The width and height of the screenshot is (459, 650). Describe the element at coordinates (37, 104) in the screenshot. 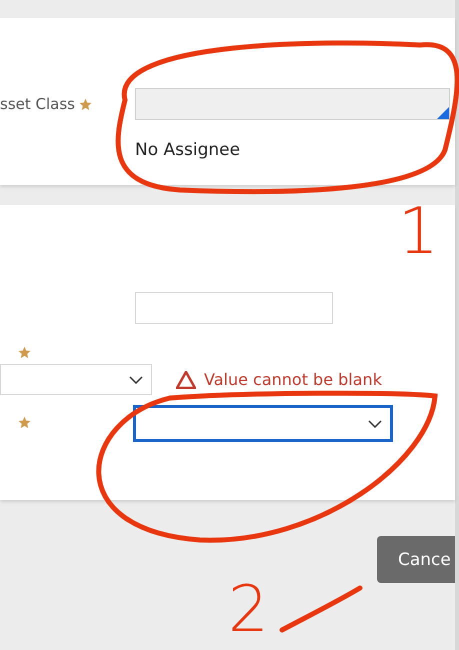

I see `field-label: sset Class` at that location.